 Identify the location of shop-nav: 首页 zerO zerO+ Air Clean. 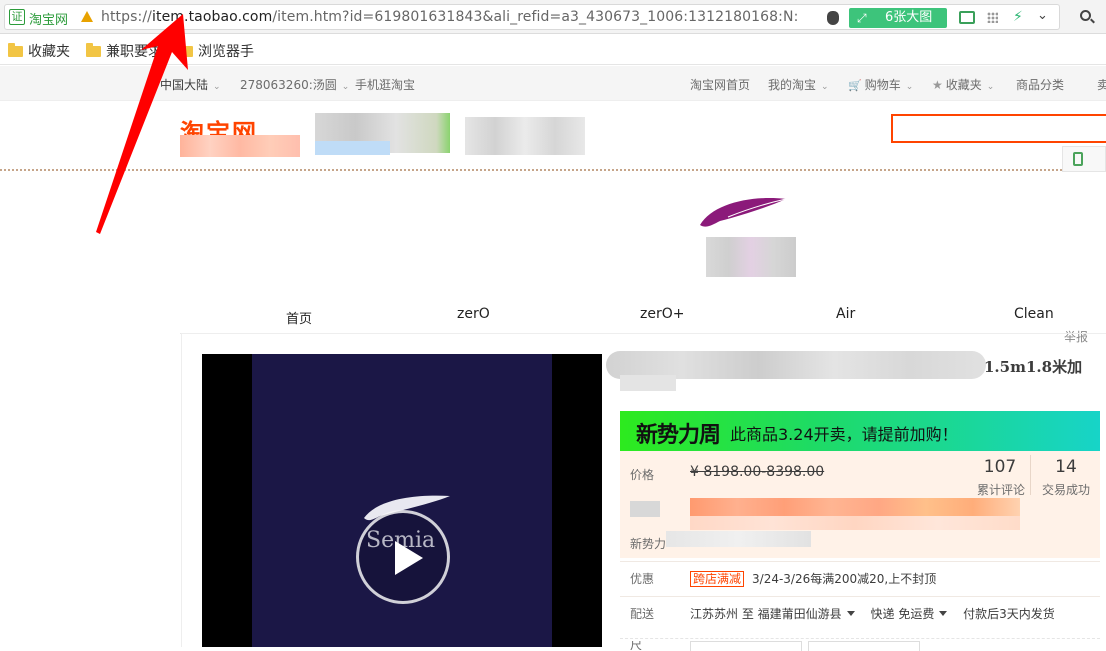
(643, 317).